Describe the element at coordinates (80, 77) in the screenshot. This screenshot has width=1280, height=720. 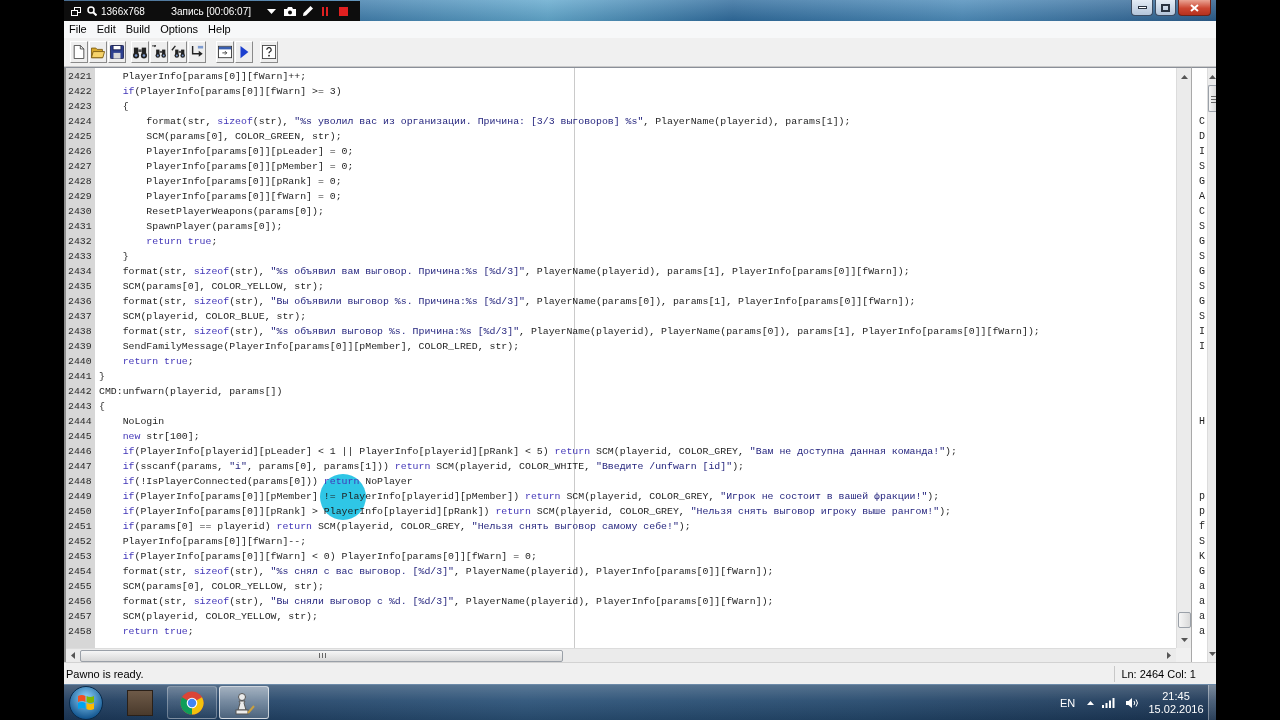
I see `line-number: 2421` at that location.